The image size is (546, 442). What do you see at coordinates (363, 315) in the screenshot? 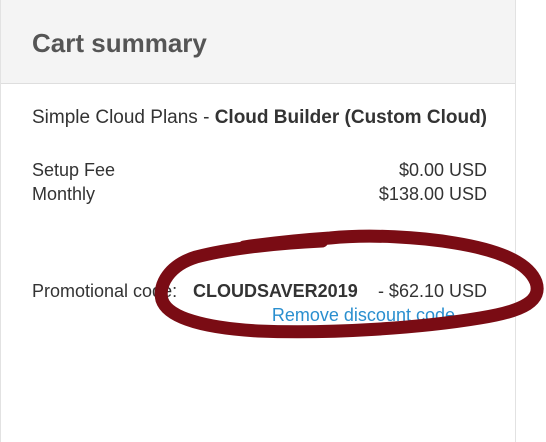
I see `remove-discount-link: Remove discount code` at bounding box center [363, 315].